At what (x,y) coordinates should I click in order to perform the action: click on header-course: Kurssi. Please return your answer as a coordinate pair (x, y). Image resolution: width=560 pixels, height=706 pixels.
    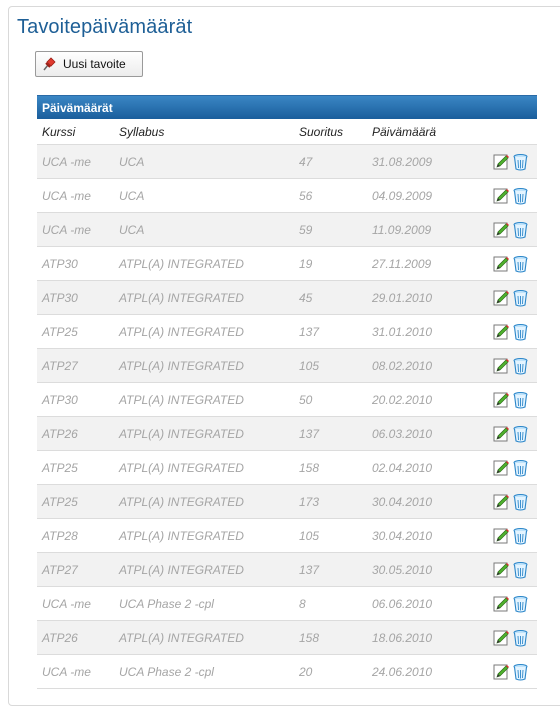
    Looking at the image, I should click on (59, 131).